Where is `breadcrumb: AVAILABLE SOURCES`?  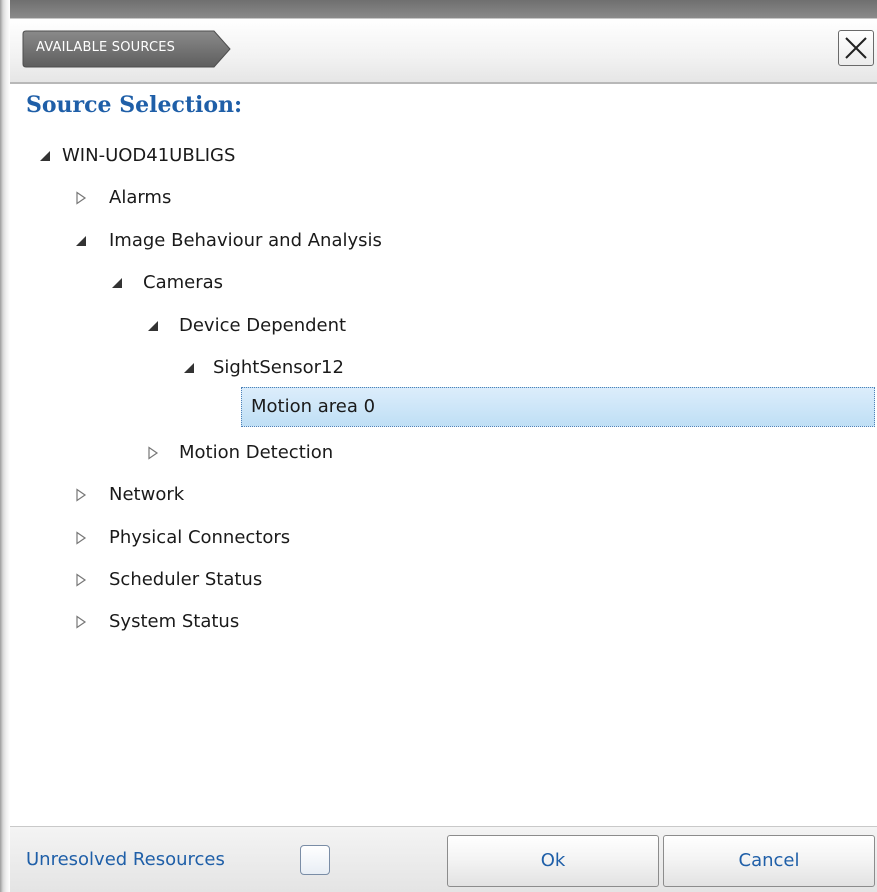
breadcrumb: AVAILABLE SOURCES is located at coordinates (127, 49).